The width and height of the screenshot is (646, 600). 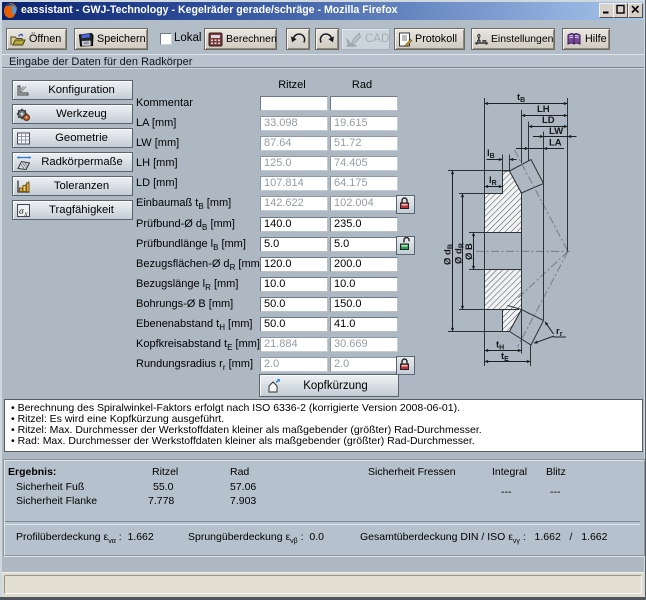 What do you see at coordinates (500, 346) in the screenshot?
I see `svg-text: tH` at bounding box center [500, 346].